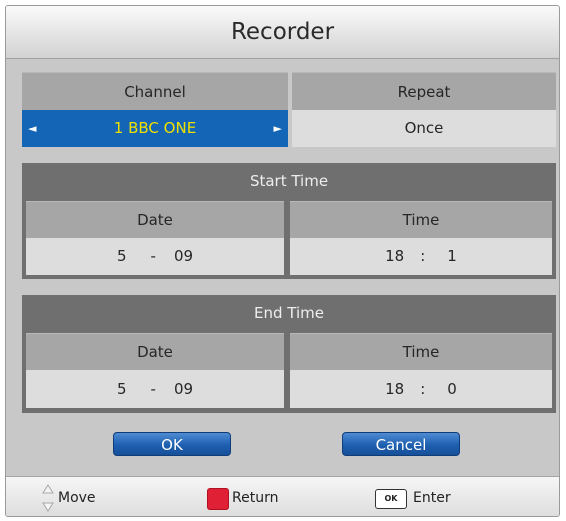 This screenshot has width=566, height=521. What do you see at coordinates (172, 444) in the screenshot?
I see `ok-button: OK` at bounding box center [172, 444].